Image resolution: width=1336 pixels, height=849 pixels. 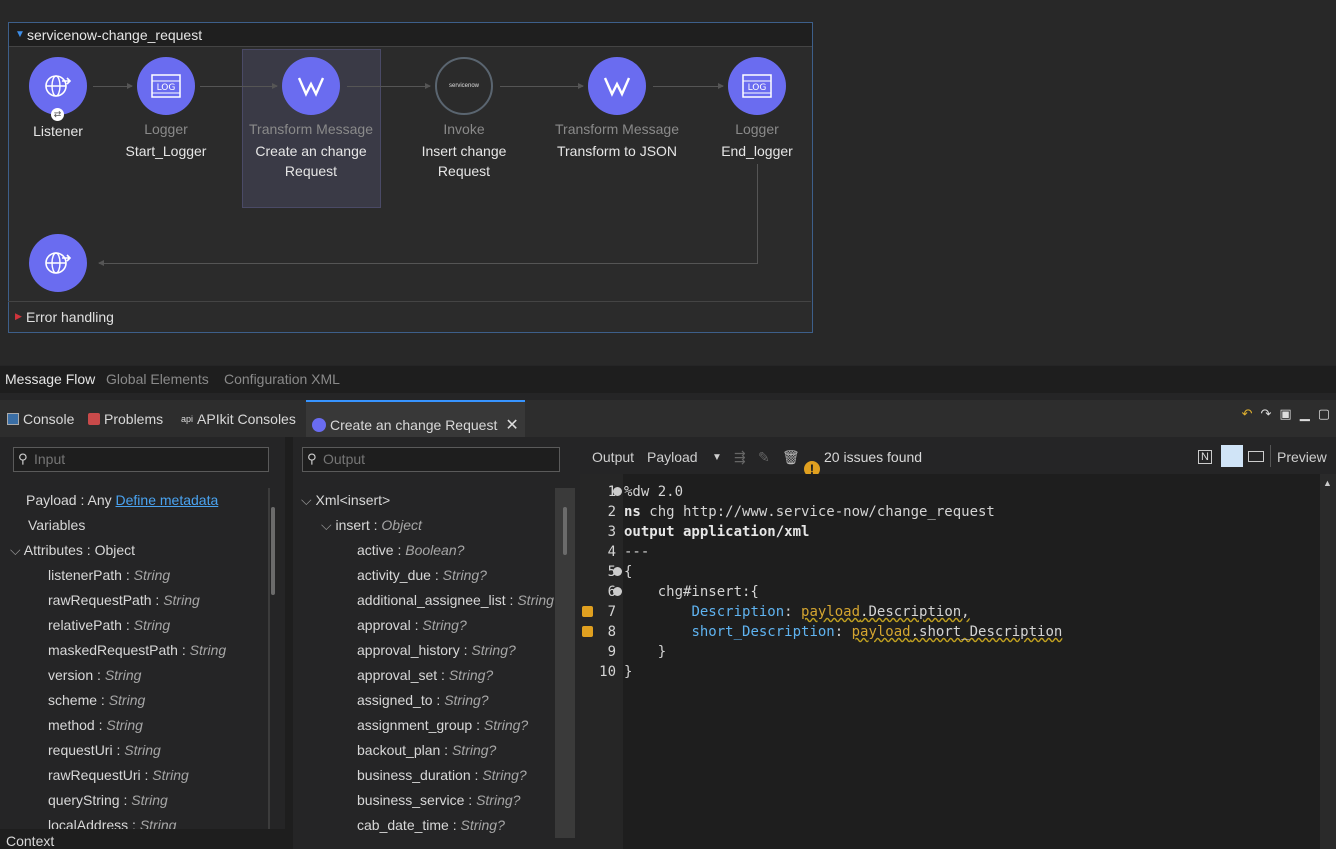 What do you see at coordinates (1328, 661) in the screenshot?
I see `editor-scrollbar: ▲ ▼` at bounding box center [1328, 661].